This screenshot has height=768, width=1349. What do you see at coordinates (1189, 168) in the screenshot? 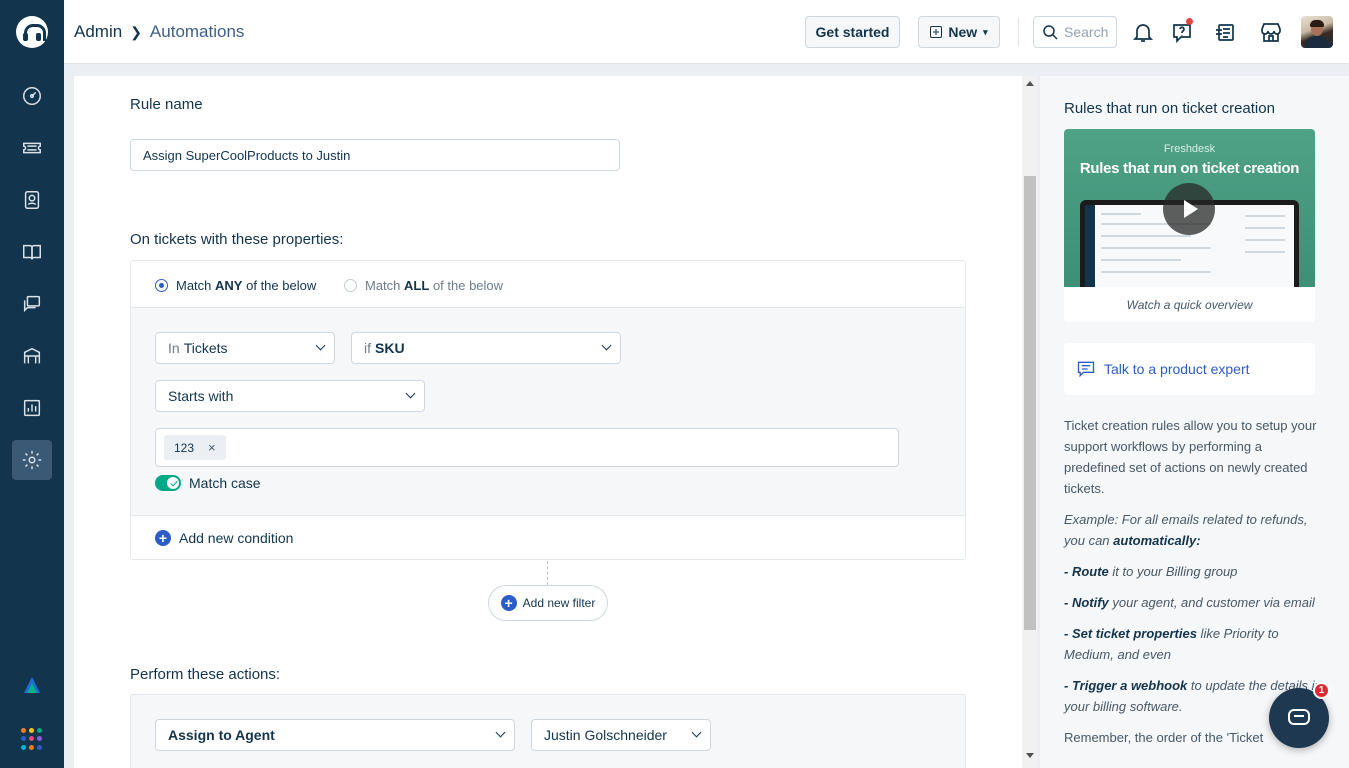
I see `video-title: Rules that run on ticket creation` at bounding box center [1189, 168].